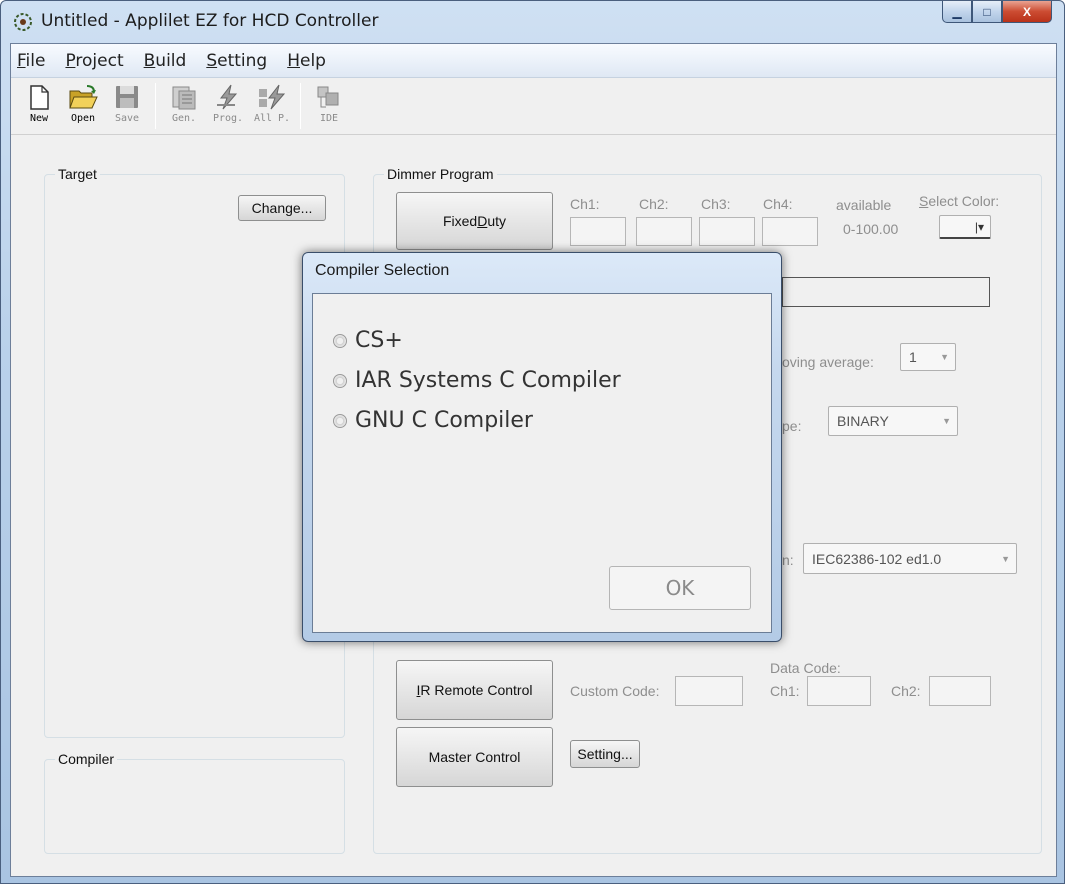 This screenshot has height=884, width=1065. What do you see at coordinates (864, 205) in the screenshot?
I see `available-label: available` at bounding box center [864, 205].